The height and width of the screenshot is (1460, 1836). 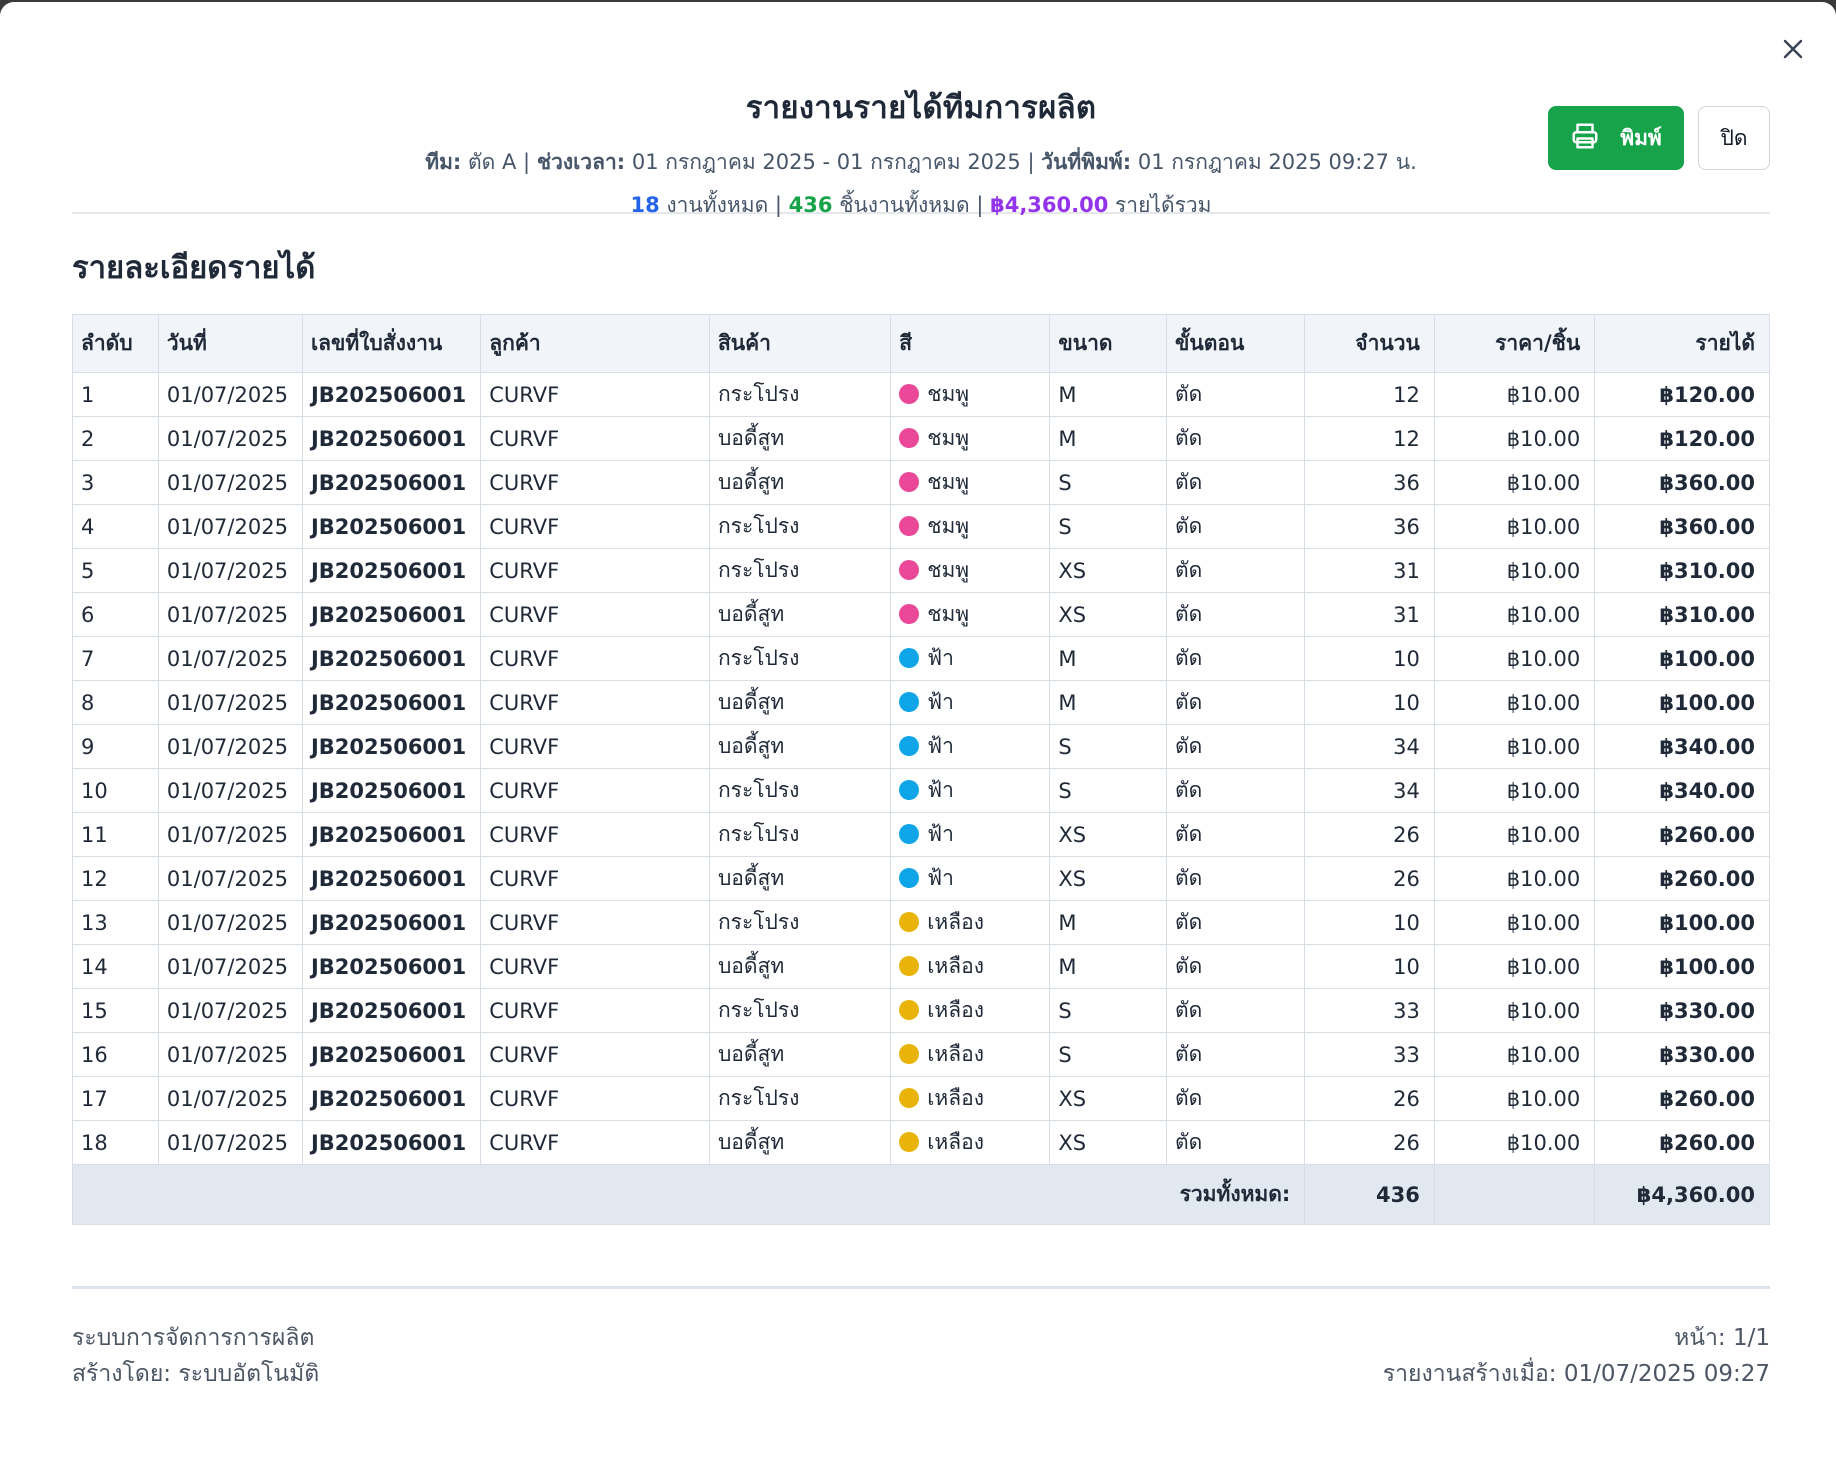 I want to click on team-label: ทีม:, so click(x=443, y=162).